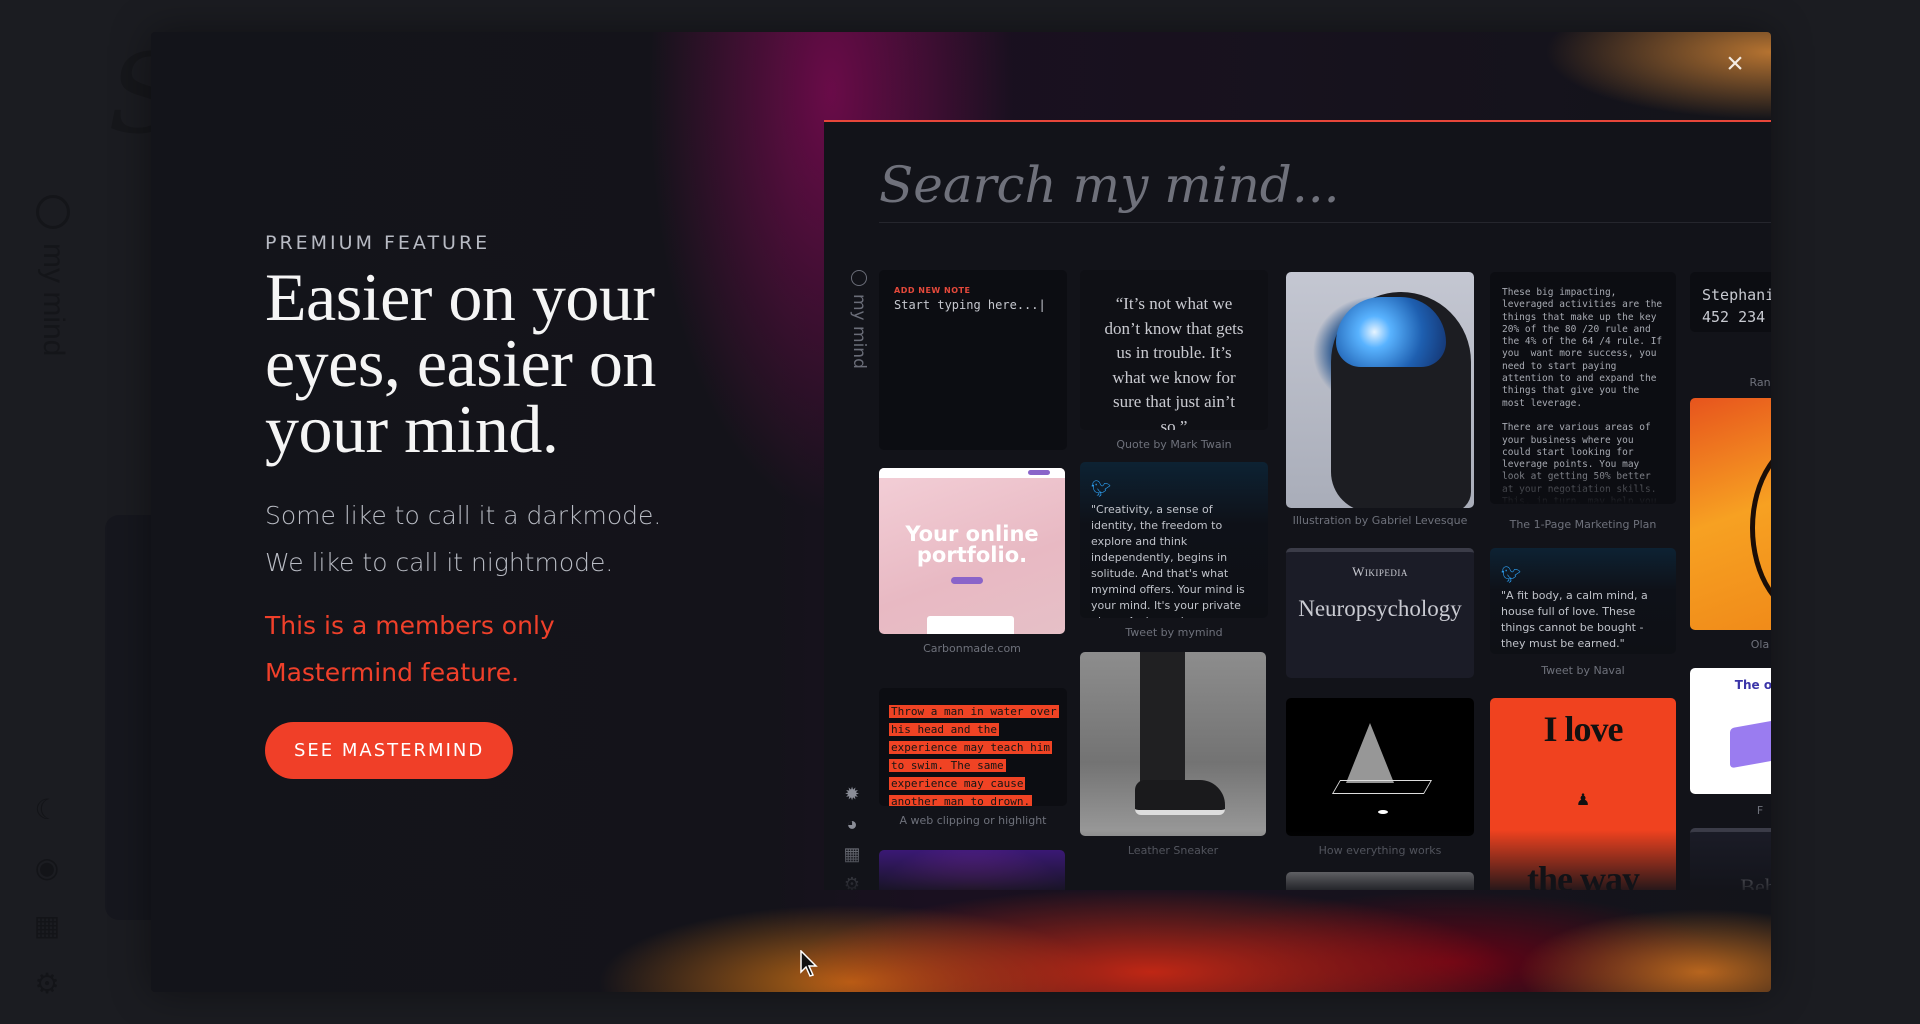 The height and width of the screenshot is (1024, 1920). I want to click on card-caption: Ran, so click(1760, 382).